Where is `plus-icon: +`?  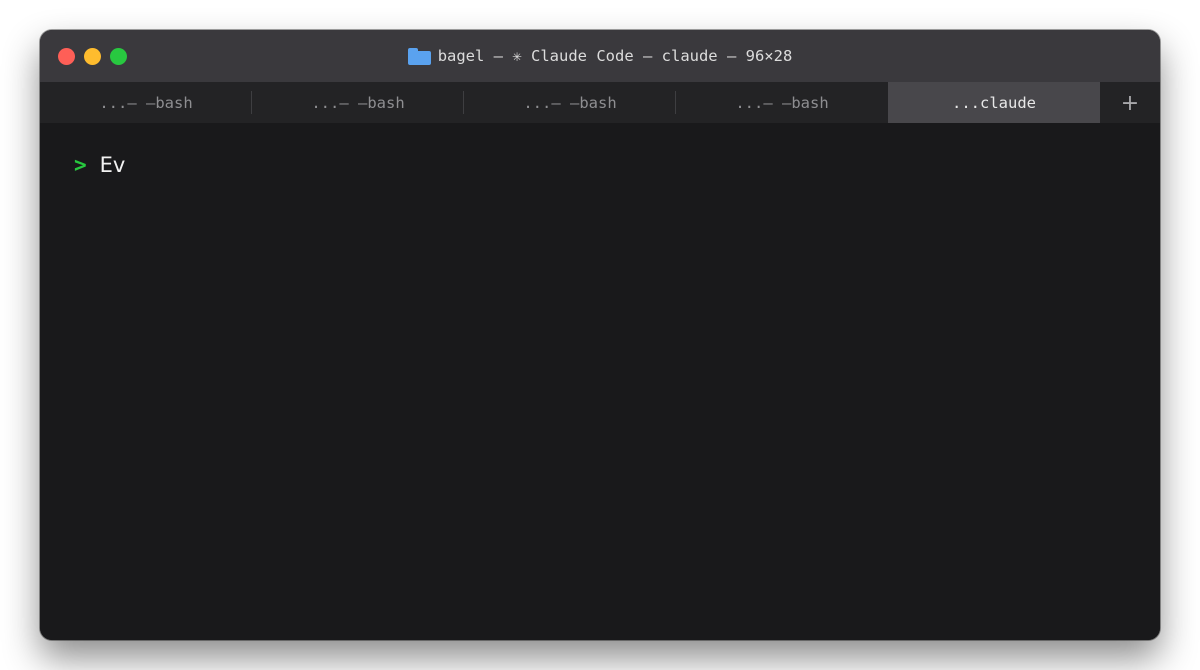
plus-icon: + is located at coordinates (1130, 103).